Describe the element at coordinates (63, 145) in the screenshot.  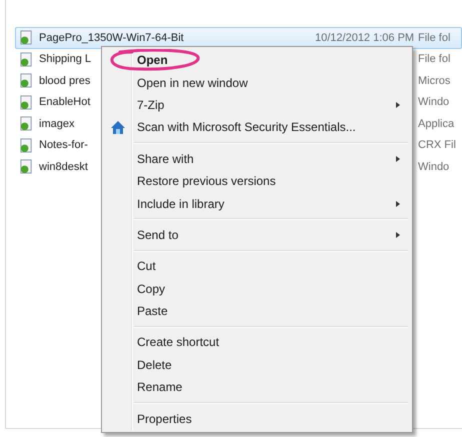
I see `file-name: Notes-for-` at that location.